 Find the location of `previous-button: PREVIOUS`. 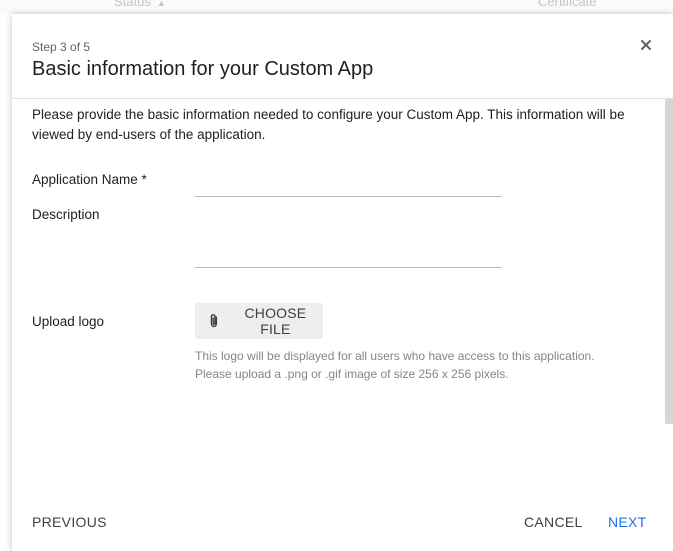

previous-button: PREVIOUS is located at coordinates (69, 522).